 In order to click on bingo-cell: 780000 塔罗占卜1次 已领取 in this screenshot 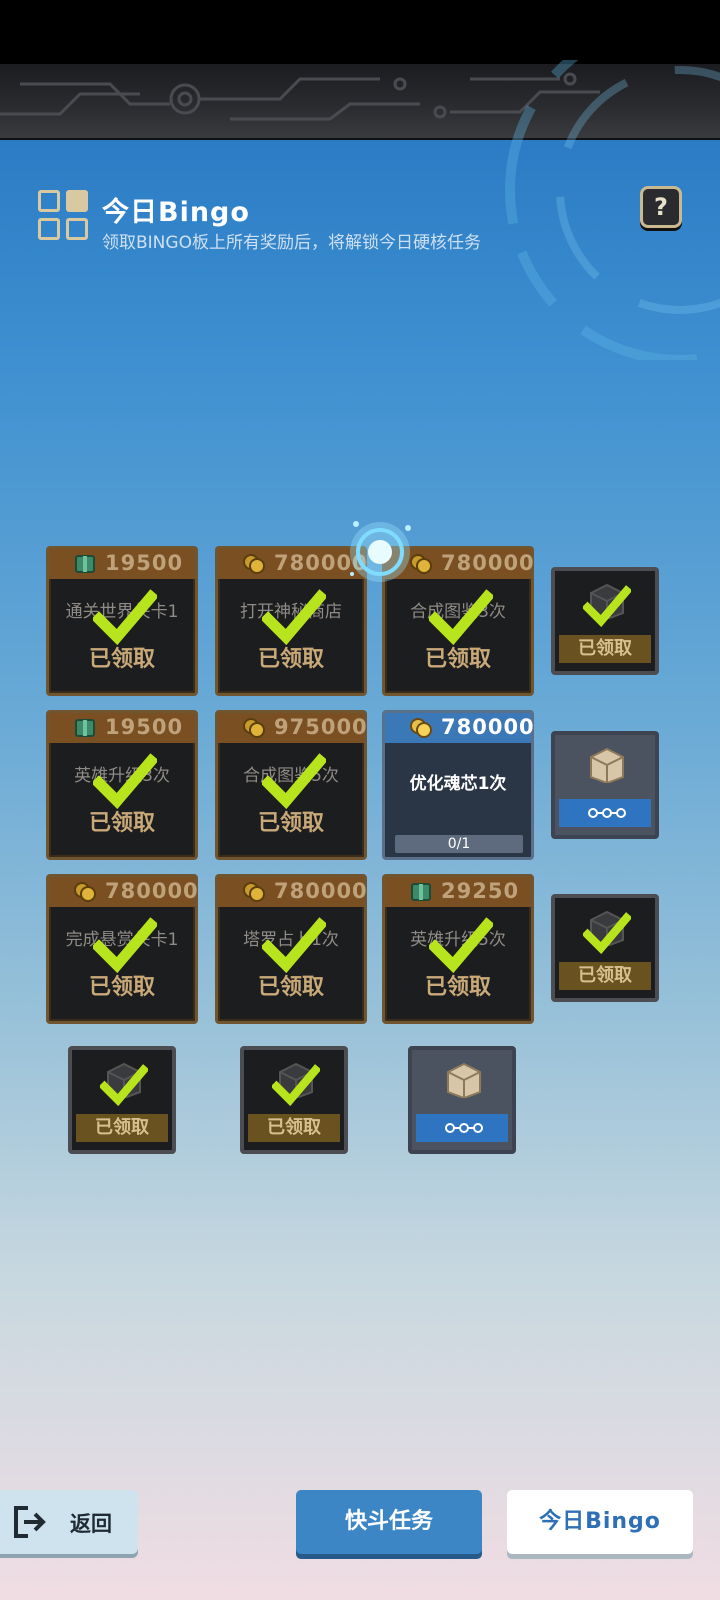, I will do `click(291, 949)`.